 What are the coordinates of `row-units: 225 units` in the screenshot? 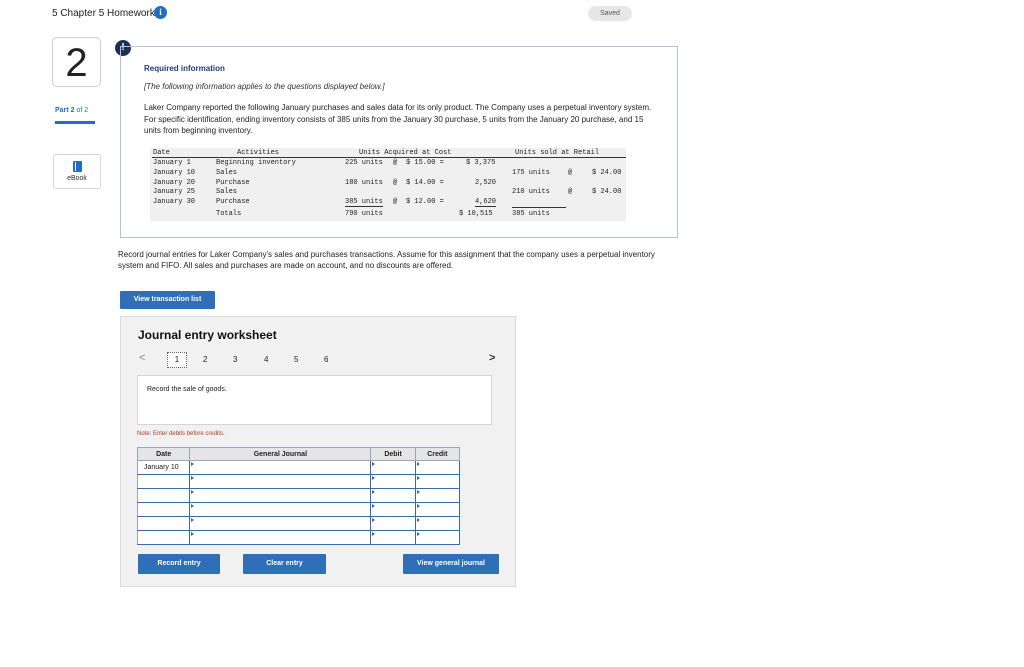 It's located at (364, 163).